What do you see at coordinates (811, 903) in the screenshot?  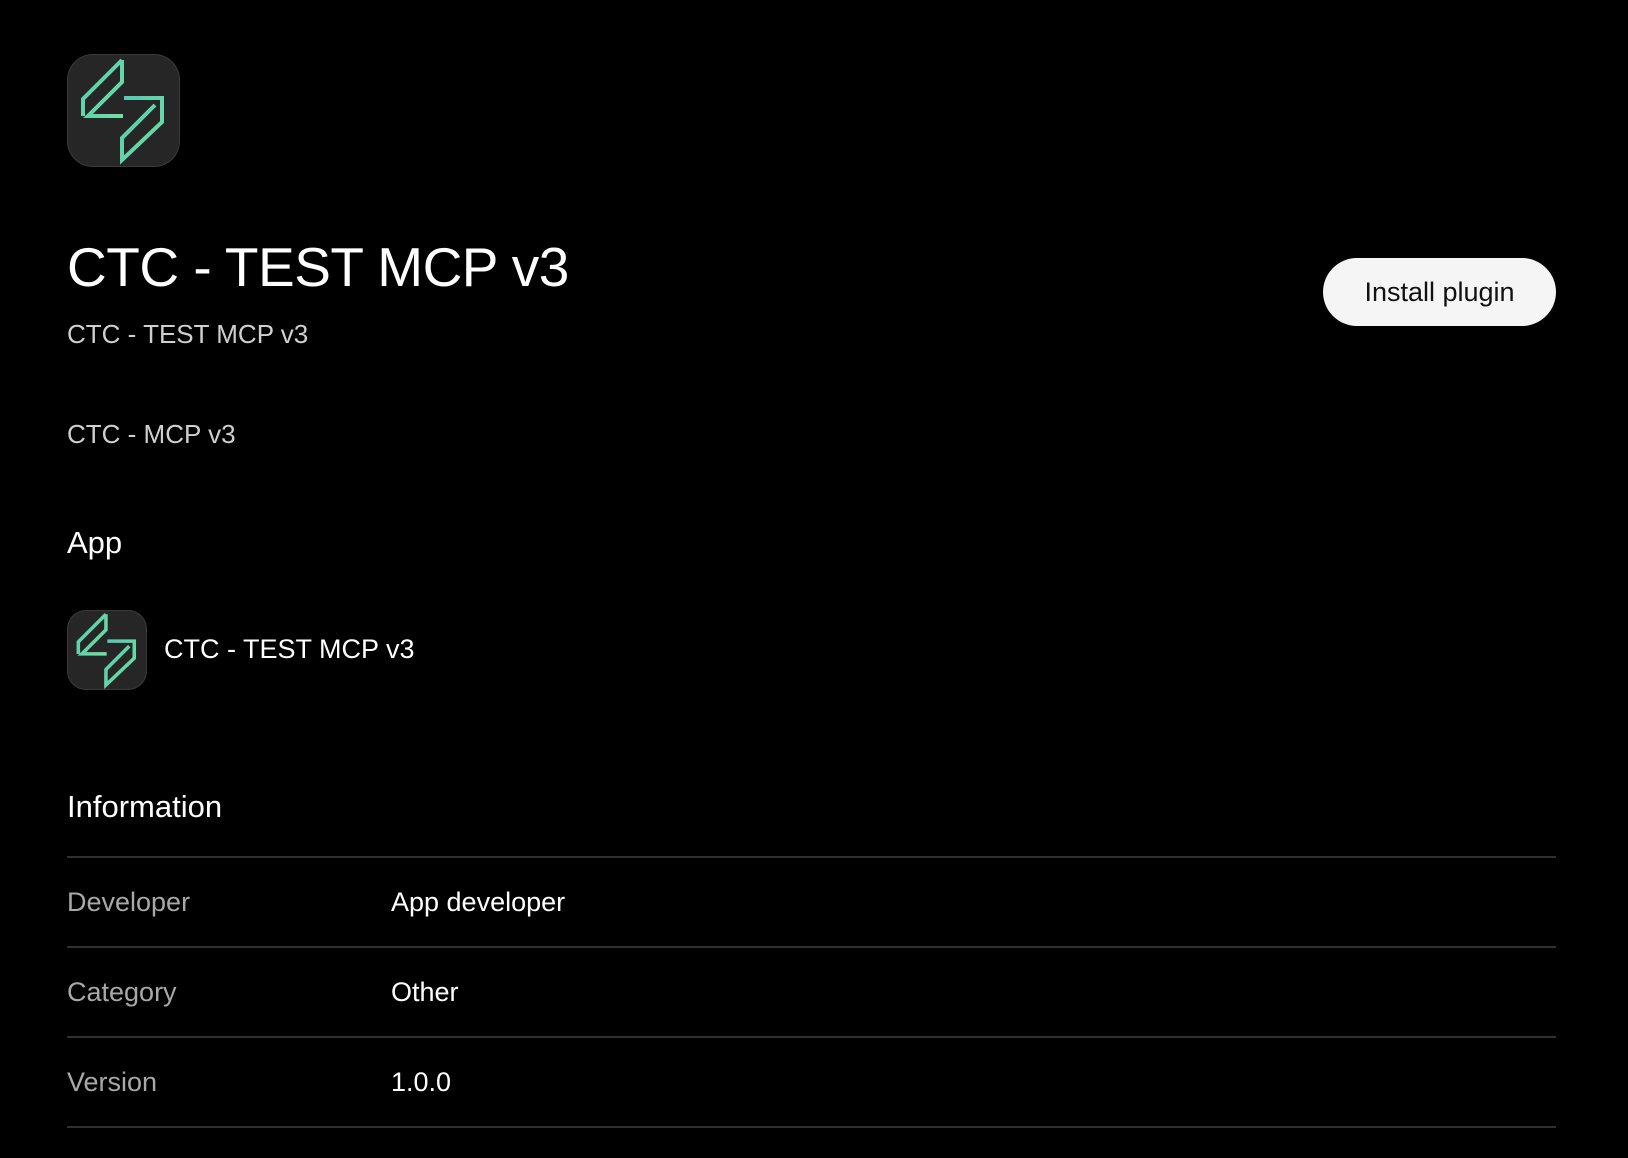 I see `info-row-developer: Developer App developer` at bounding box center [811, 903].